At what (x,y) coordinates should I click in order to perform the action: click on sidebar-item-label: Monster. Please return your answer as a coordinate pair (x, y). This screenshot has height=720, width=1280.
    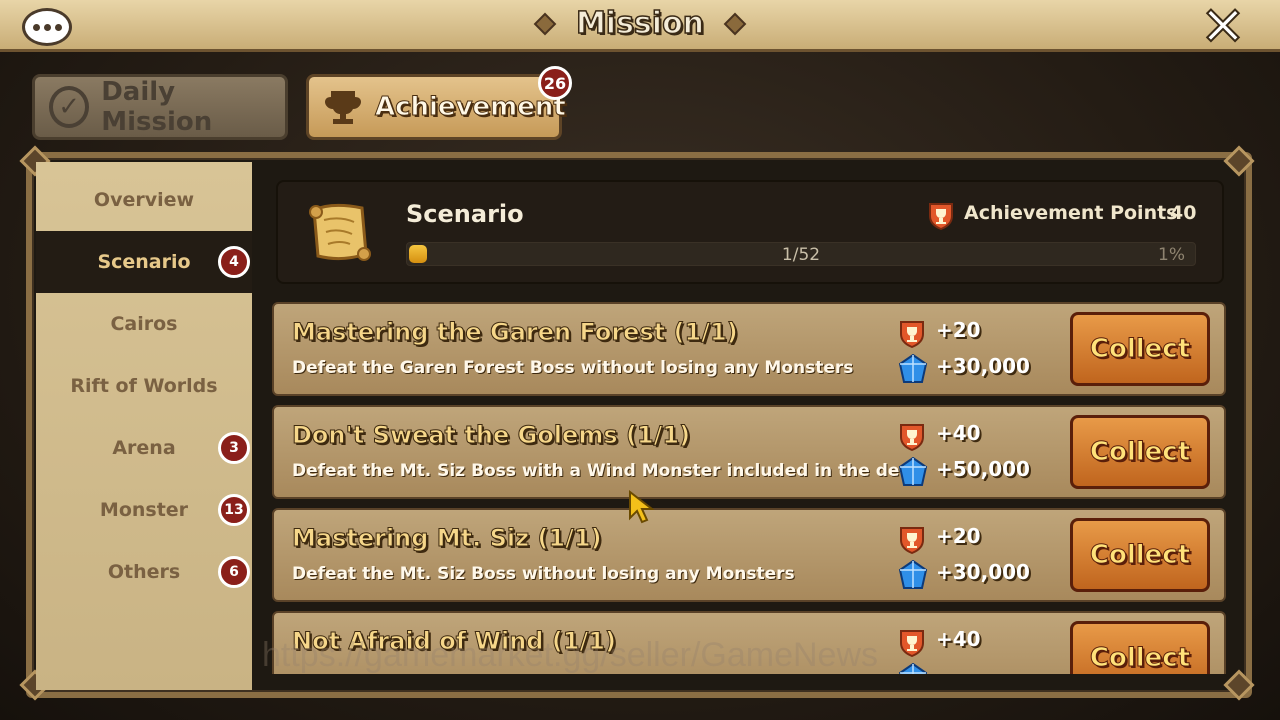
    Looking at the image, I should click on (144, 510).